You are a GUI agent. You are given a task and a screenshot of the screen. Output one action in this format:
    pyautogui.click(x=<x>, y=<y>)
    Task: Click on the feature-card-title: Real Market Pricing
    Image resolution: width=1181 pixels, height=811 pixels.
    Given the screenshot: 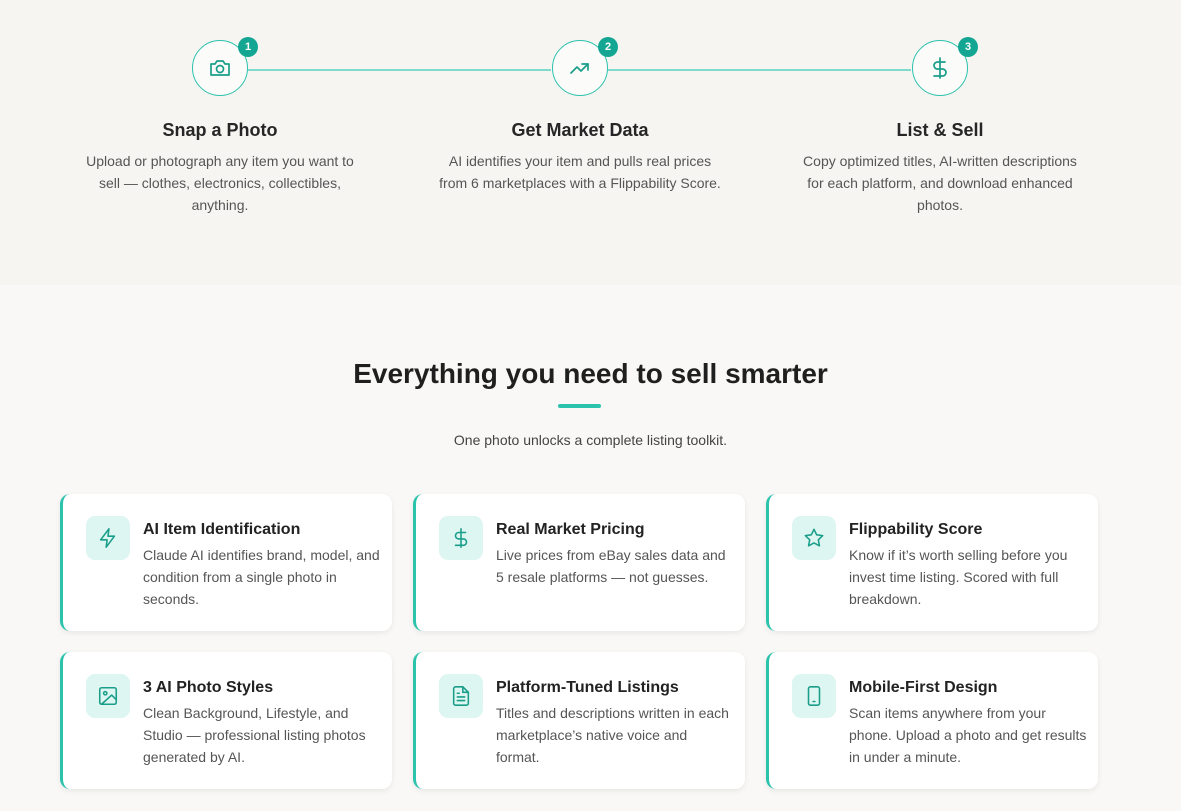 What is the action you would take?
    pyautogui.click(x=570, y=529)
    